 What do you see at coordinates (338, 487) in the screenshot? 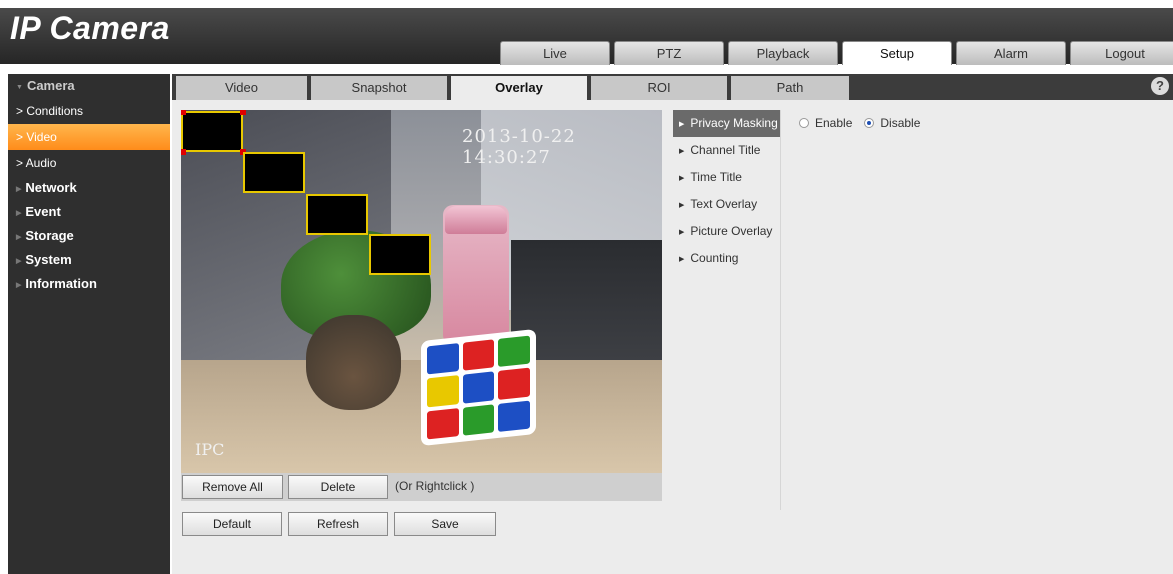
I see `delete-button: Delete` at bounding box center [338, 487].